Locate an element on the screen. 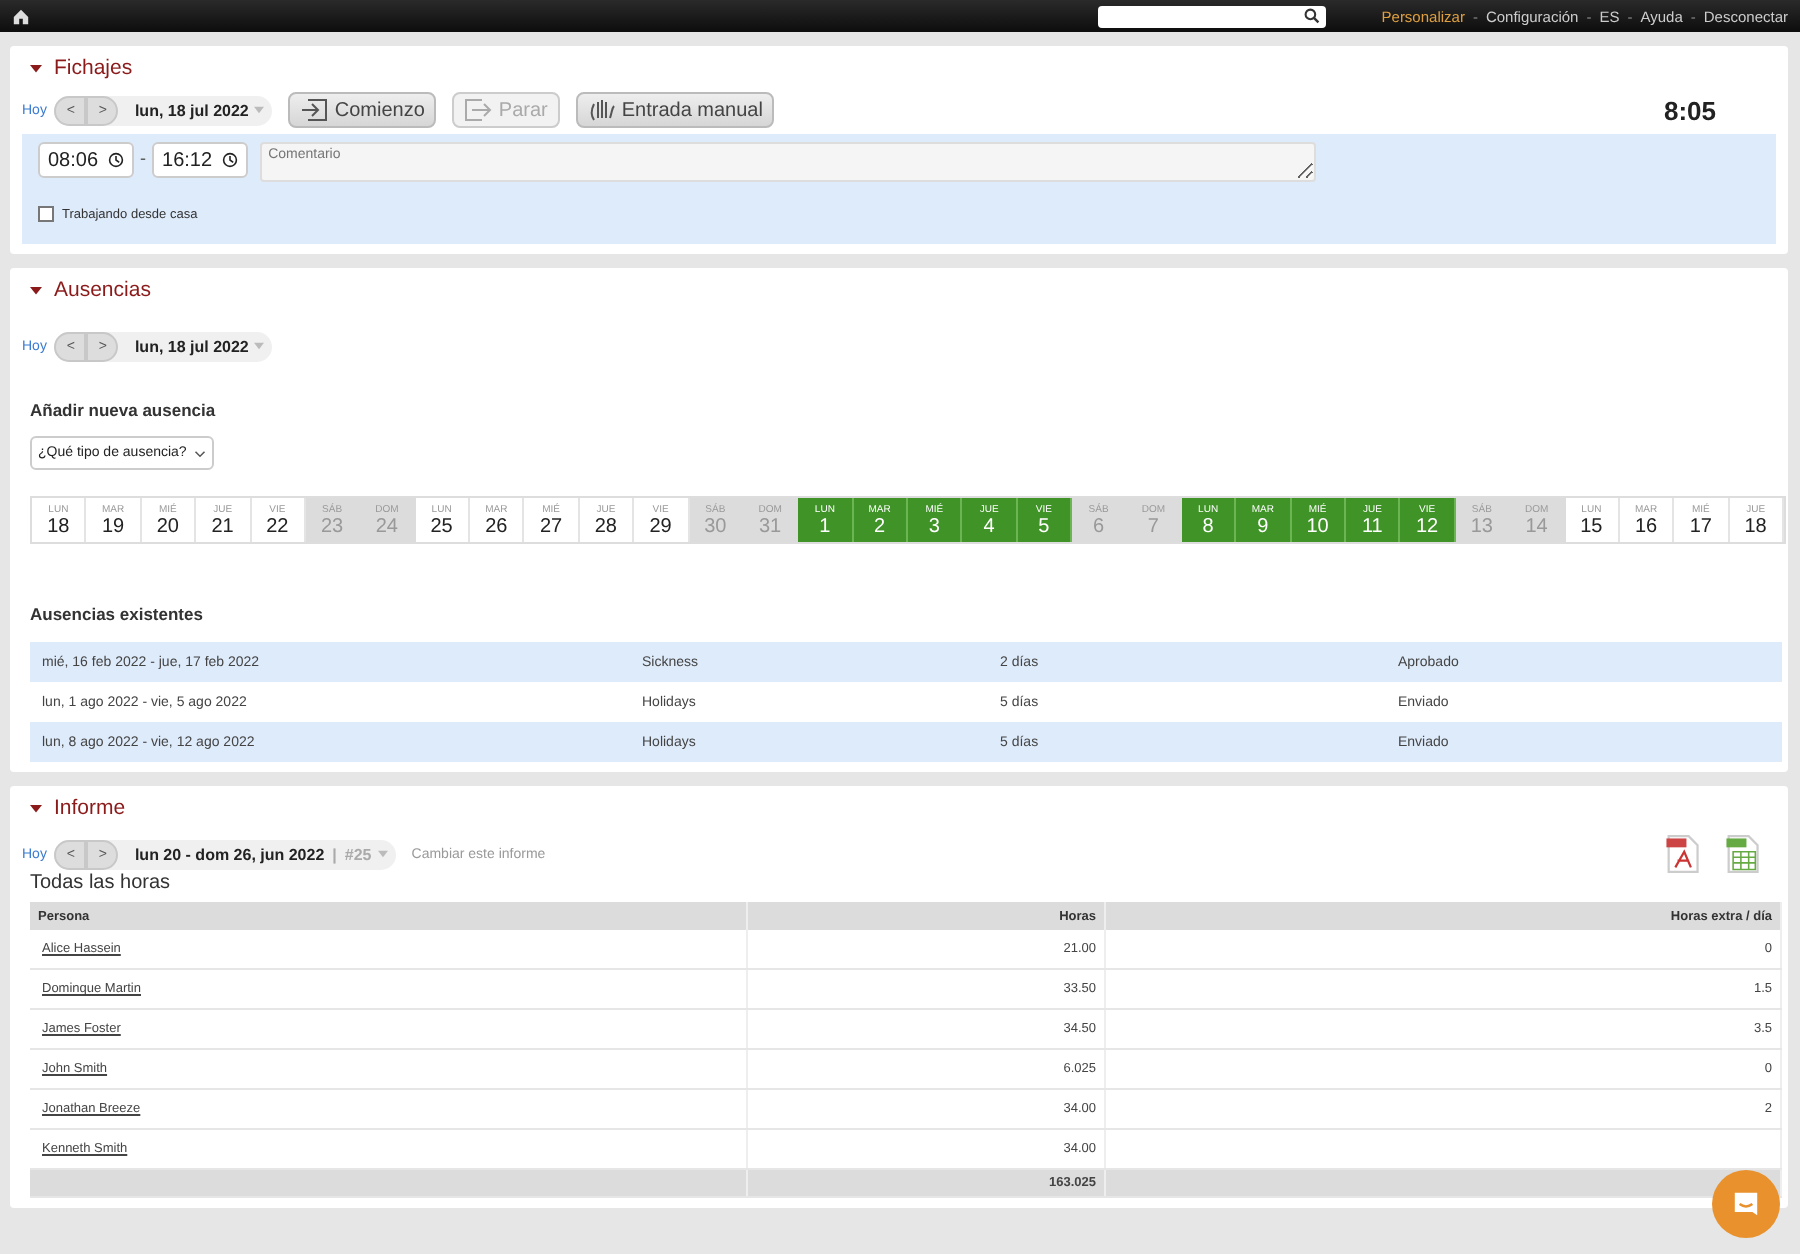  week-picker: lun 20 - dom 26, jun 2022 is located at coordinates (229, 854).